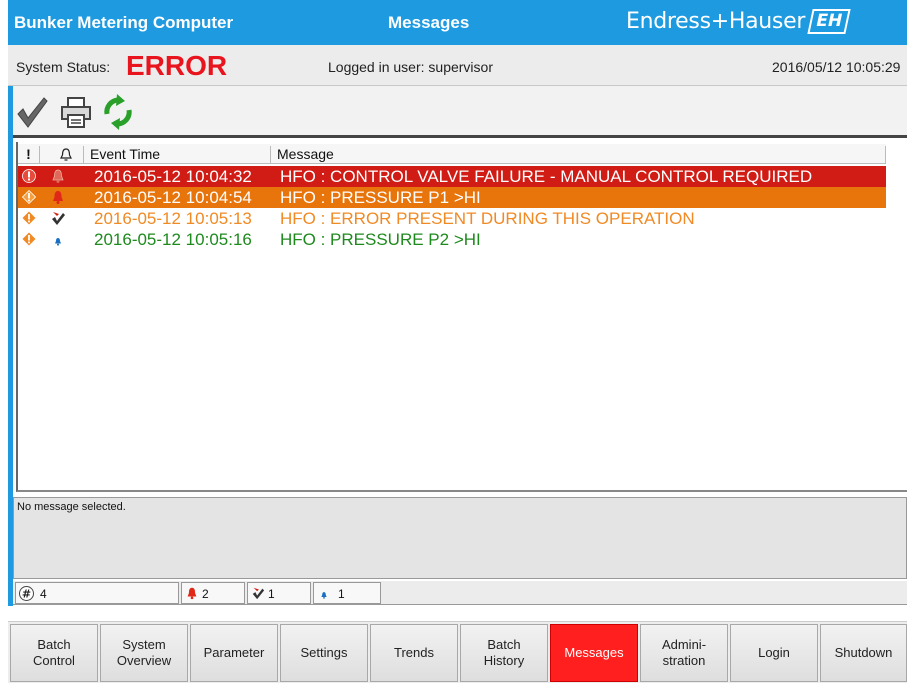 Image resolution: width=907 pixels, height=683 pixels. Describe the element at coordinates (347, 593) in the screenshot. I see `cleared-count: 1` at that location.